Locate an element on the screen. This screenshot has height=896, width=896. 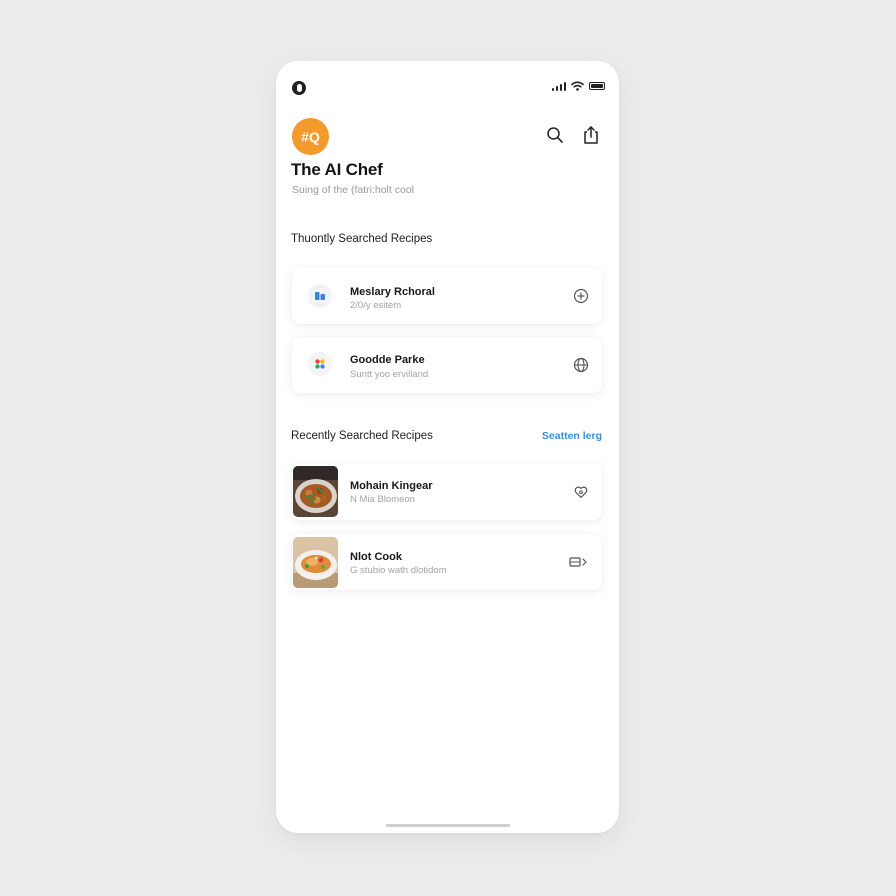
recent-recipe-card: Nlot Cook G stubio wath dlotidom is located at coordinates (447, 562).